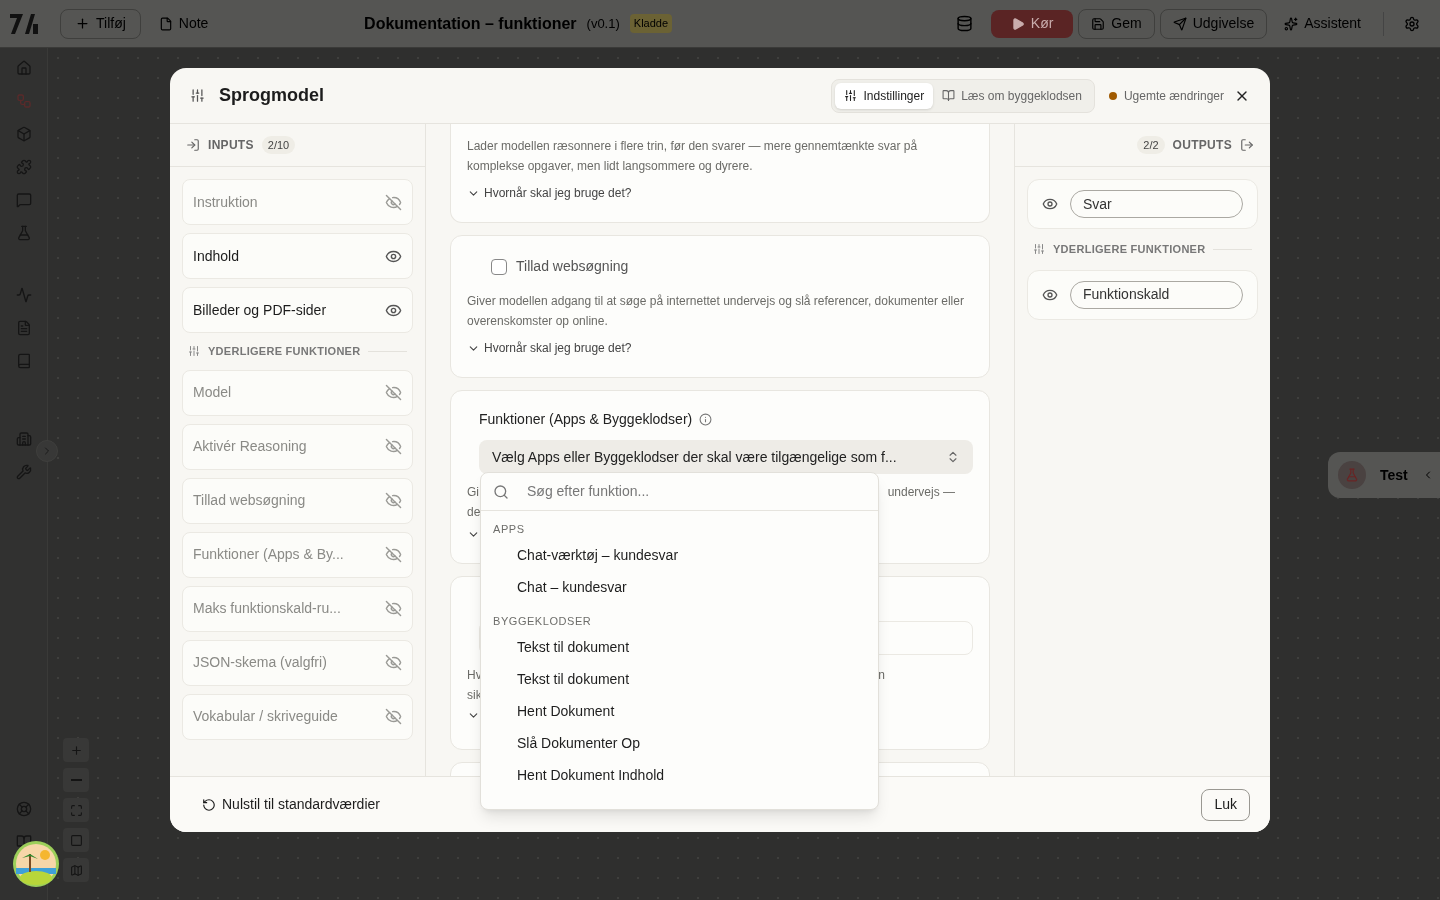 This screenshot has width=1440, height=900. What do you see at coordinates (284, 351) in the screenshot?
I see `section-label: YDERLIGERE FUNKTIONER` at bounding box center [284, 351].